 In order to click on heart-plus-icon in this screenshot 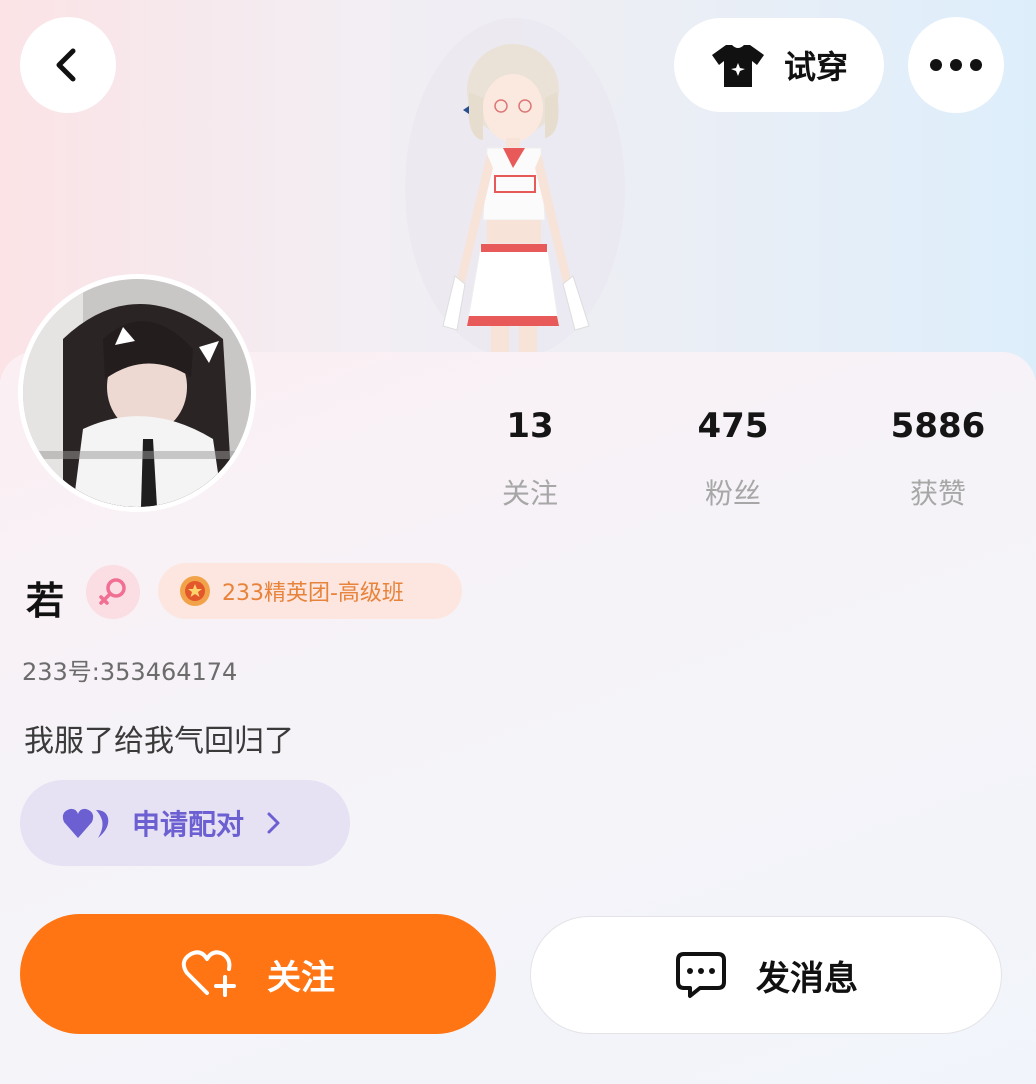, I will do `click(208, 973)`.